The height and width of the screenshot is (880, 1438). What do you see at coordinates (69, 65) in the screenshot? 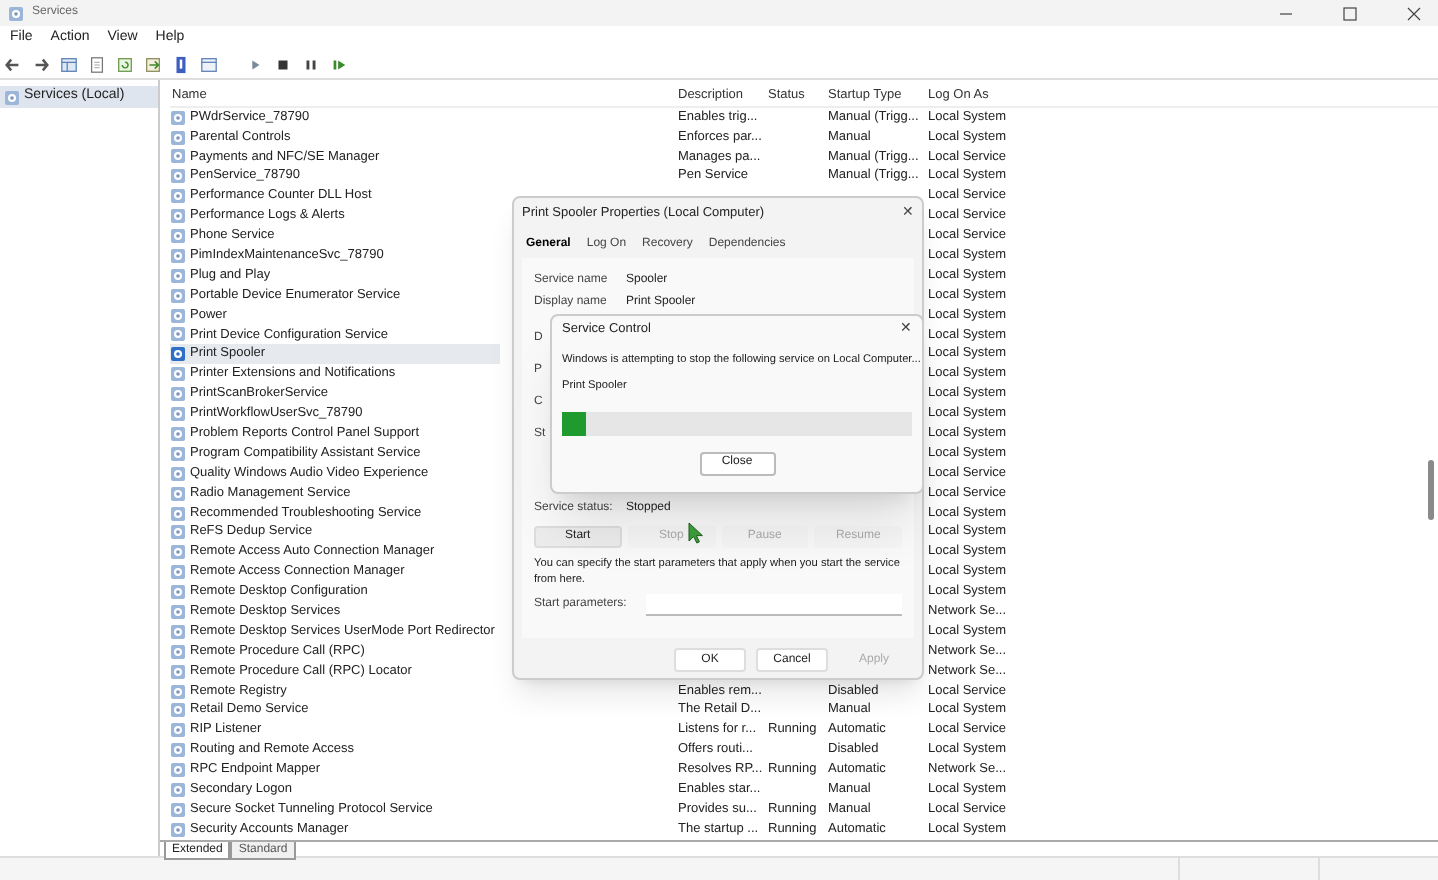
I see `panel-icon` at bounding box center [69, 65].